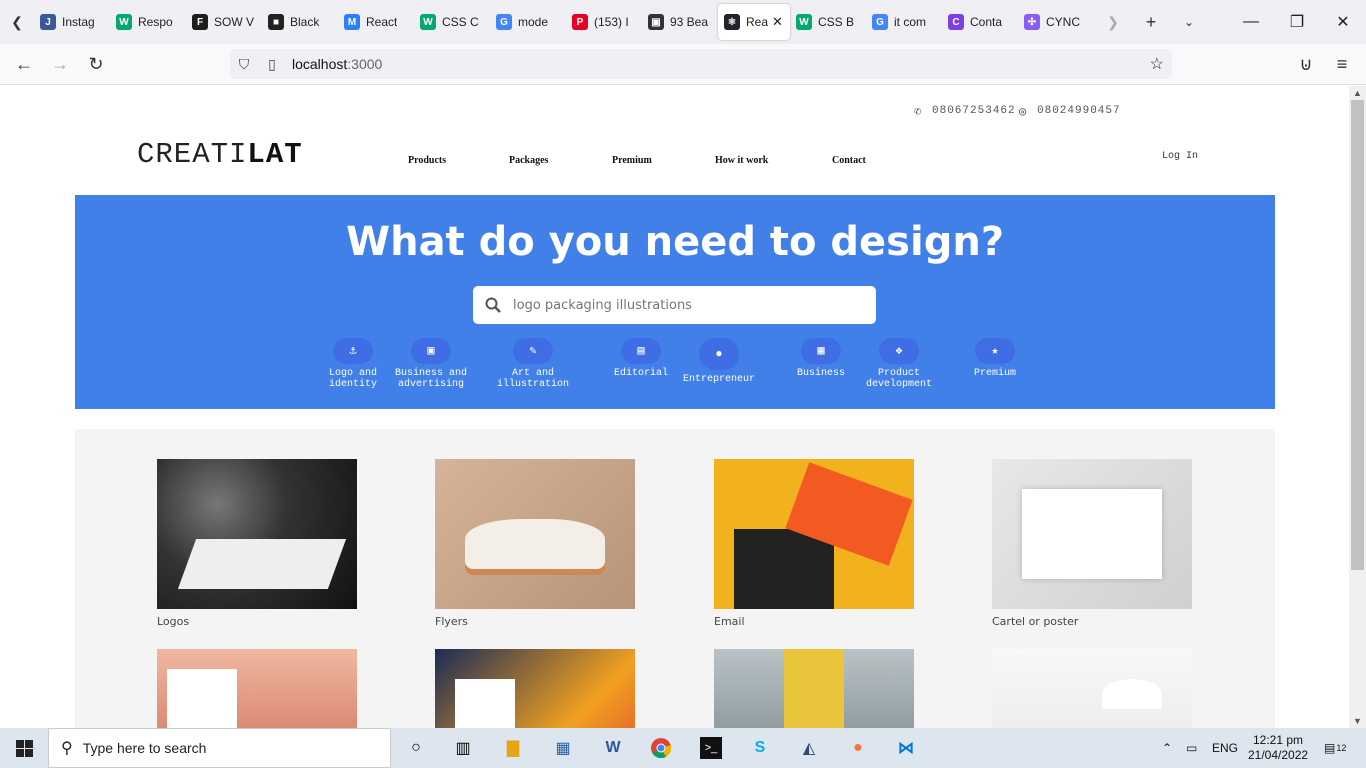 The height and width of the screenshot is (768, 1366). Describe the element at coordinates (431, 364) in the screenshot. I see `category-briefcase: ▣ Business and advertising` at that location.